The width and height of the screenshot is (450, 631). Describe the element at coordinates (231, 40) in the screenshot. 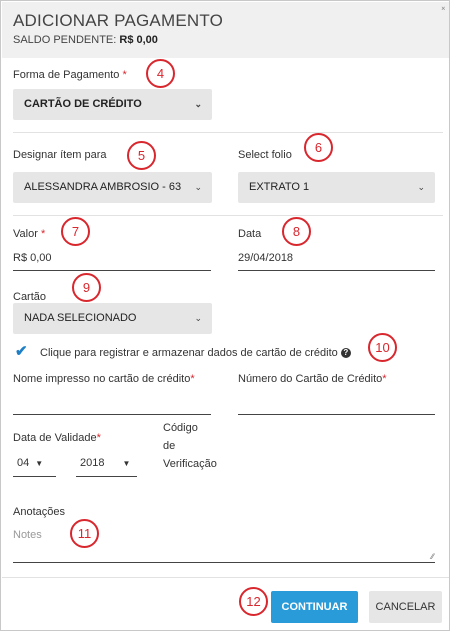

I see `pending-balance: SALDO PENDENTE: R$ 0,00` at that location.